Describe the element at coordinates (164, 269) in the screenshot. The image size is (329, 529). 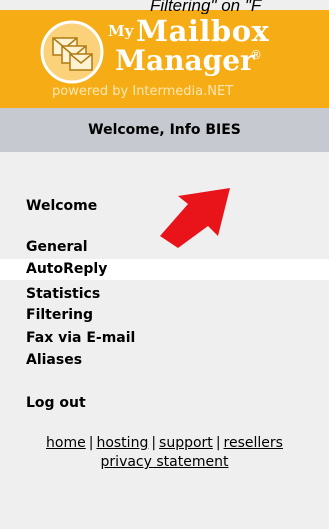
I see `nav-autoreply: AutoReply` at that location.